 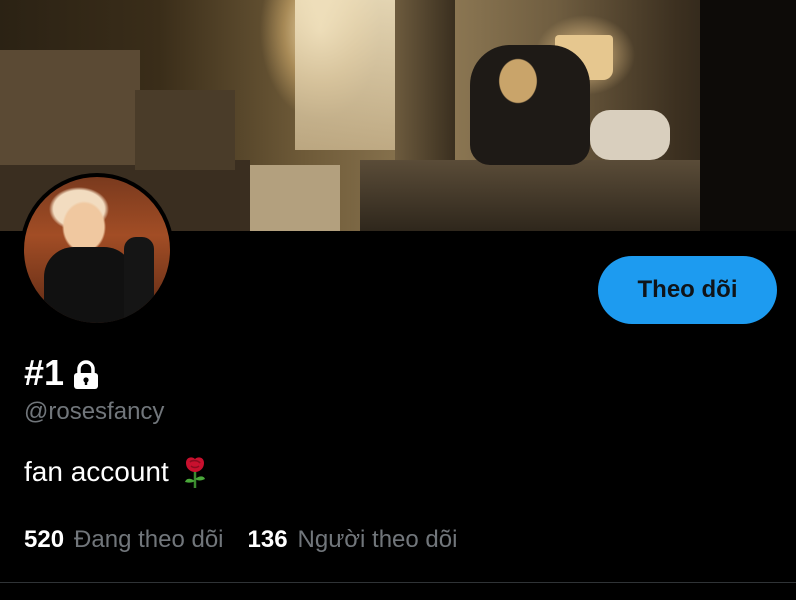 What do you see at coordinates (194, 472) in the screenshot?
I see `rose-icon` at bounding box center [194, 472].